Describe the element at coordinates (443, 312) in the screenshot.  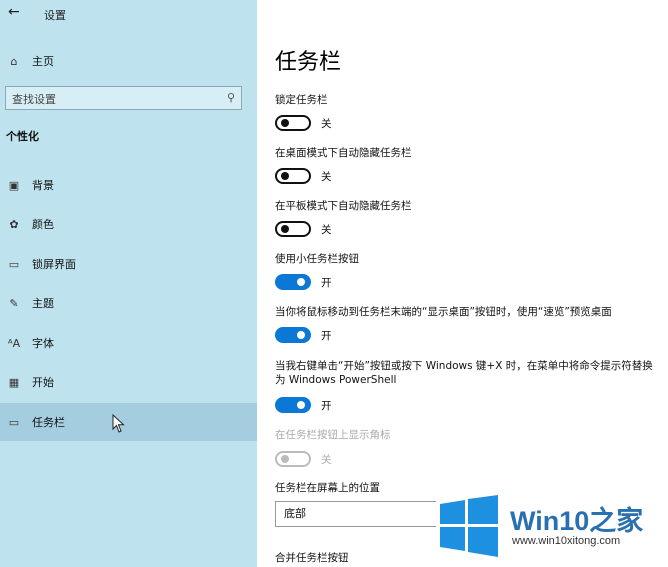
I see `setting-label-peek: 当你将鼠标移动到任务栏末端的“显示桌面”按钮时，使用“速览”预览桌面` at that location.